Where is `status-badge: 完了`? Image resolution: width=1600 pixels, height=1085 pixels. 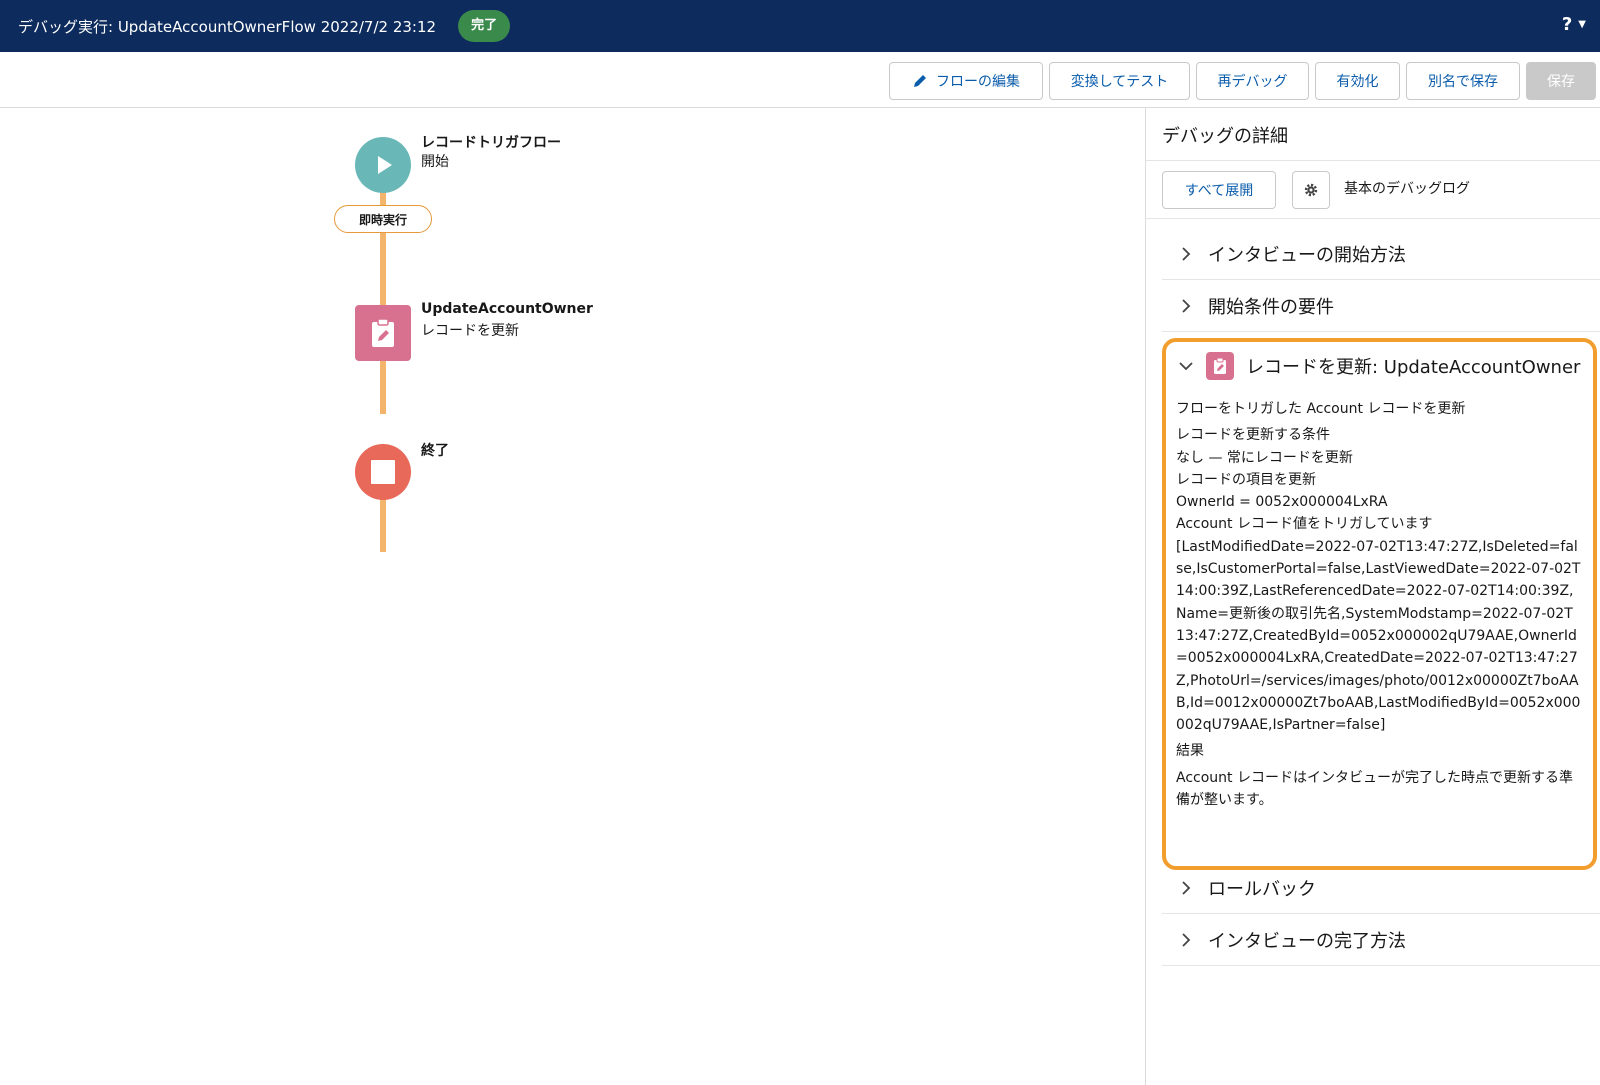 status-badge: 完了 is located at coordinates (484, 26).